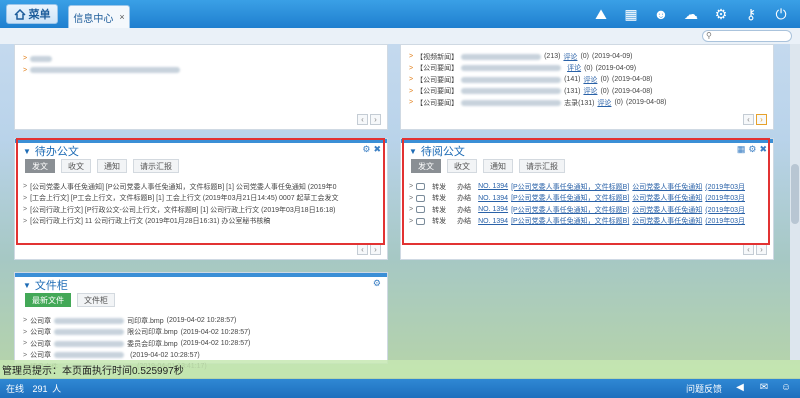 Image resolution: width=800 pixels, height=398 pixels. Describe the element at coordinates (96, 300) in the screenshot. I see `tab-file-cabinet: 文件柜` at that location.